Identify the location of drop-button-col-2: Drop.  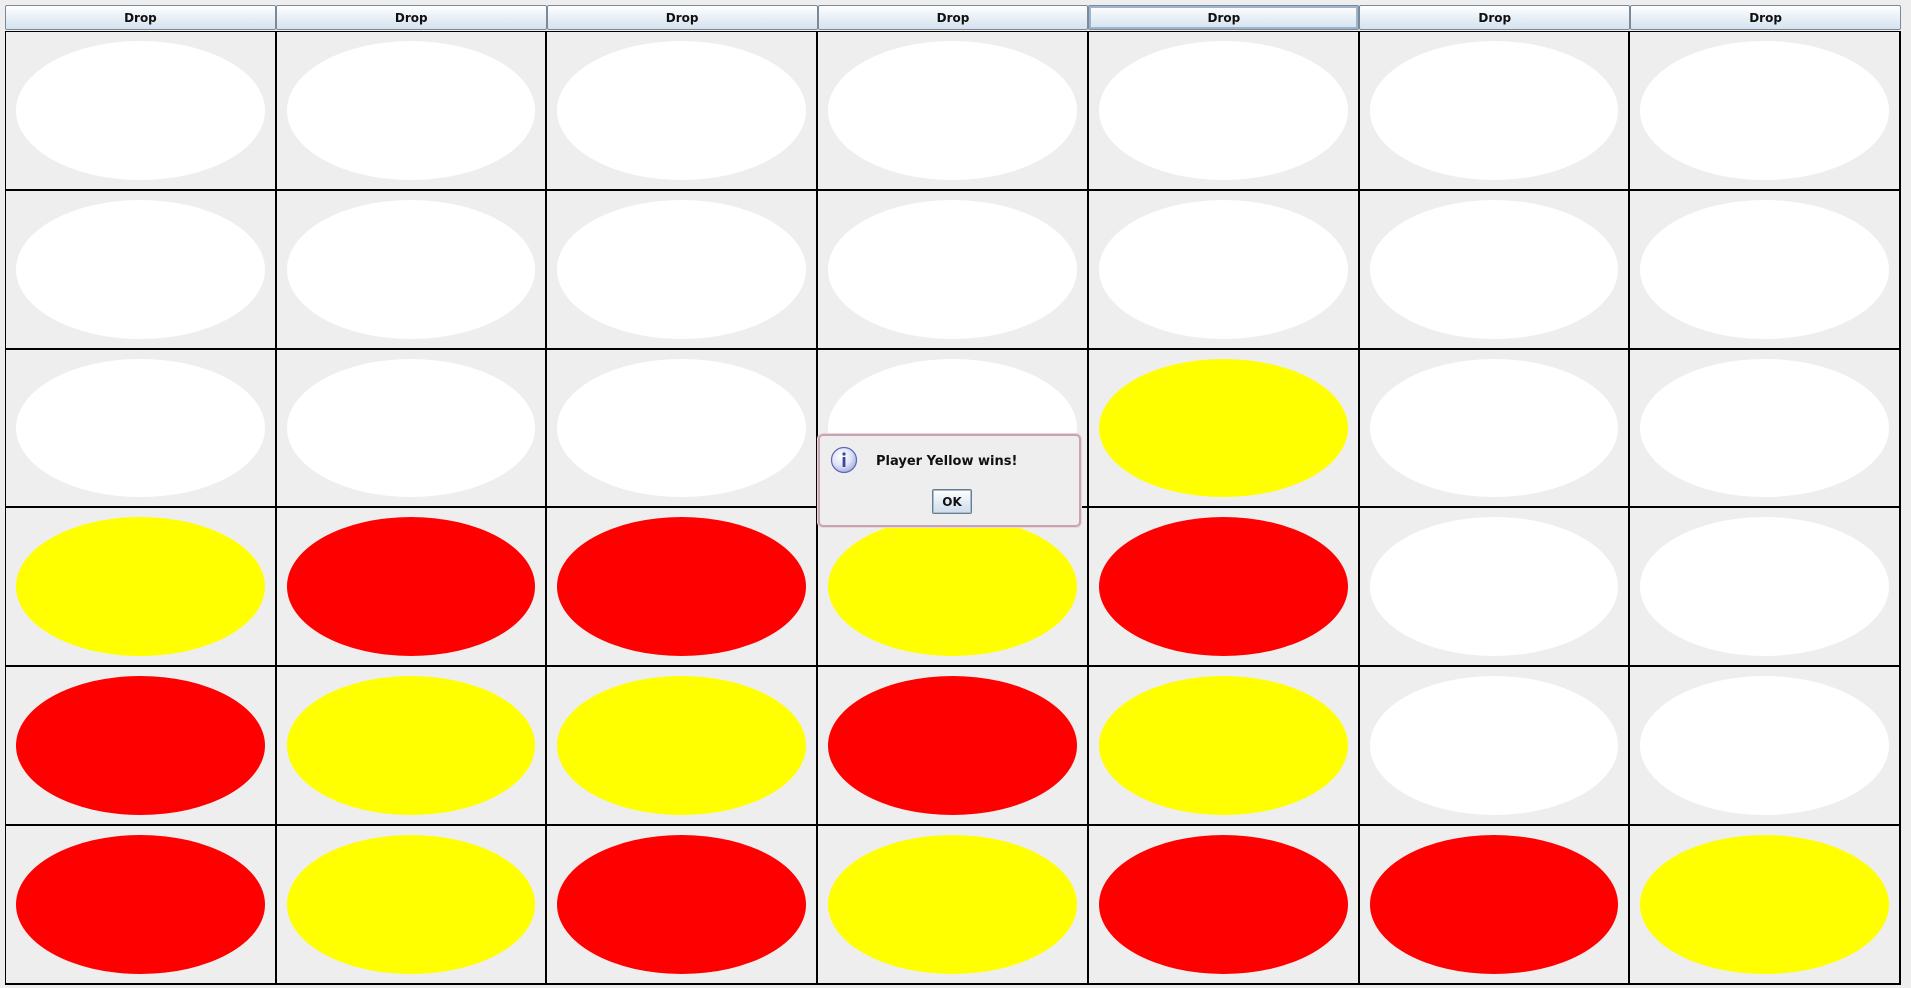
(411, 17).